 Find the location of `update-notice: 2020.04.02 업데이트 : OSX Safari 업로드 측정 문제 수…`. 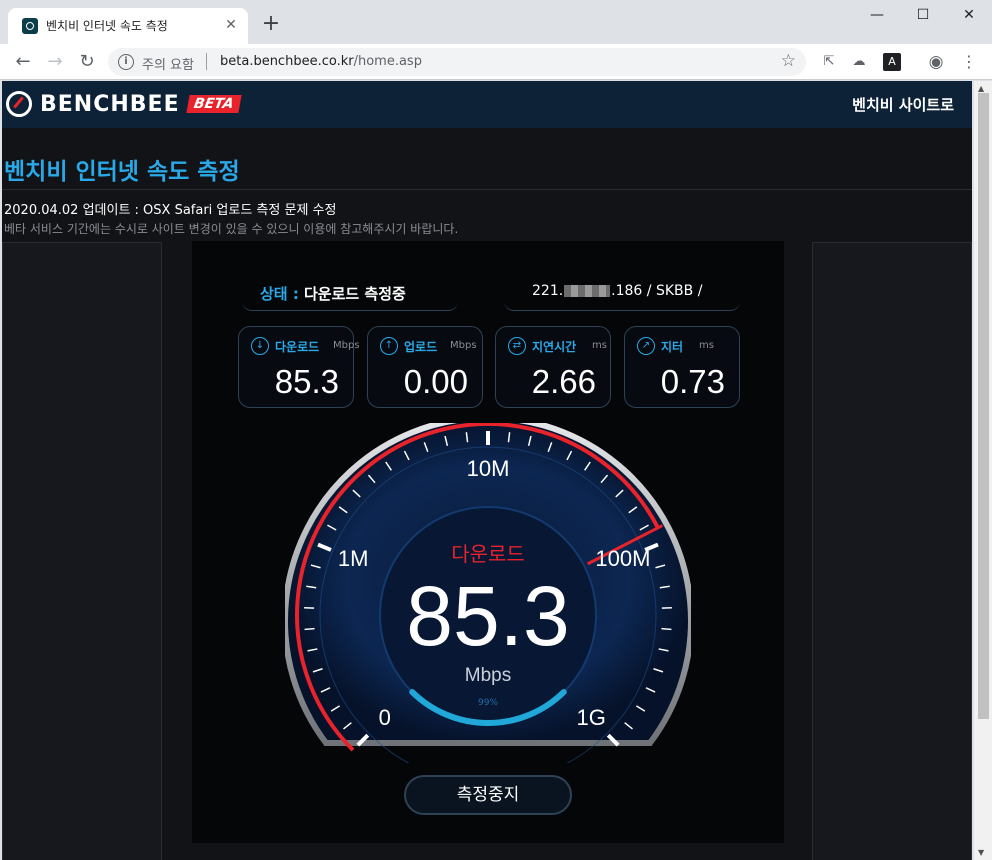

update-notice: 2020.04.02 업데이트 : OSX Safari 업로드 측정 문제 수… is located at coordinates (170, 210).